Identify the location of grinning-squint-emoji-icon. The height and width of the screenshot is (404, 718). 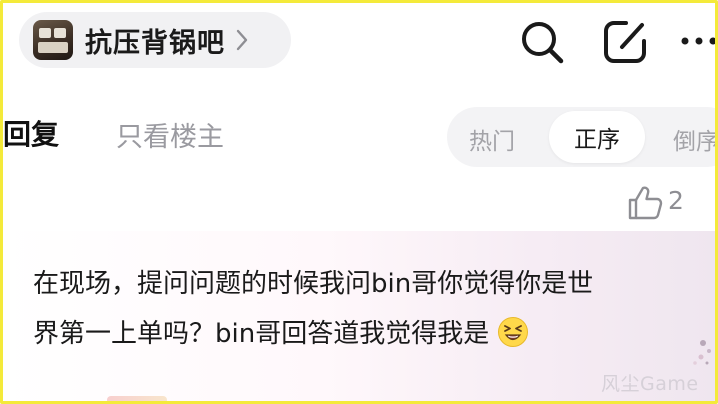
(513, 332).